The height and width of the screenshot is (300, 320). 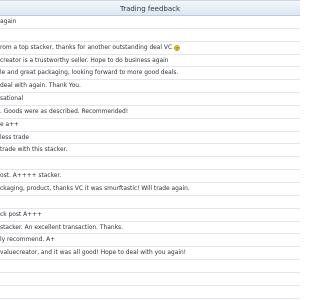 What do you see at coordinates (150, 138) in the screenshot?
I see `feedback-row: less trade` at bounding box center [150, 138].